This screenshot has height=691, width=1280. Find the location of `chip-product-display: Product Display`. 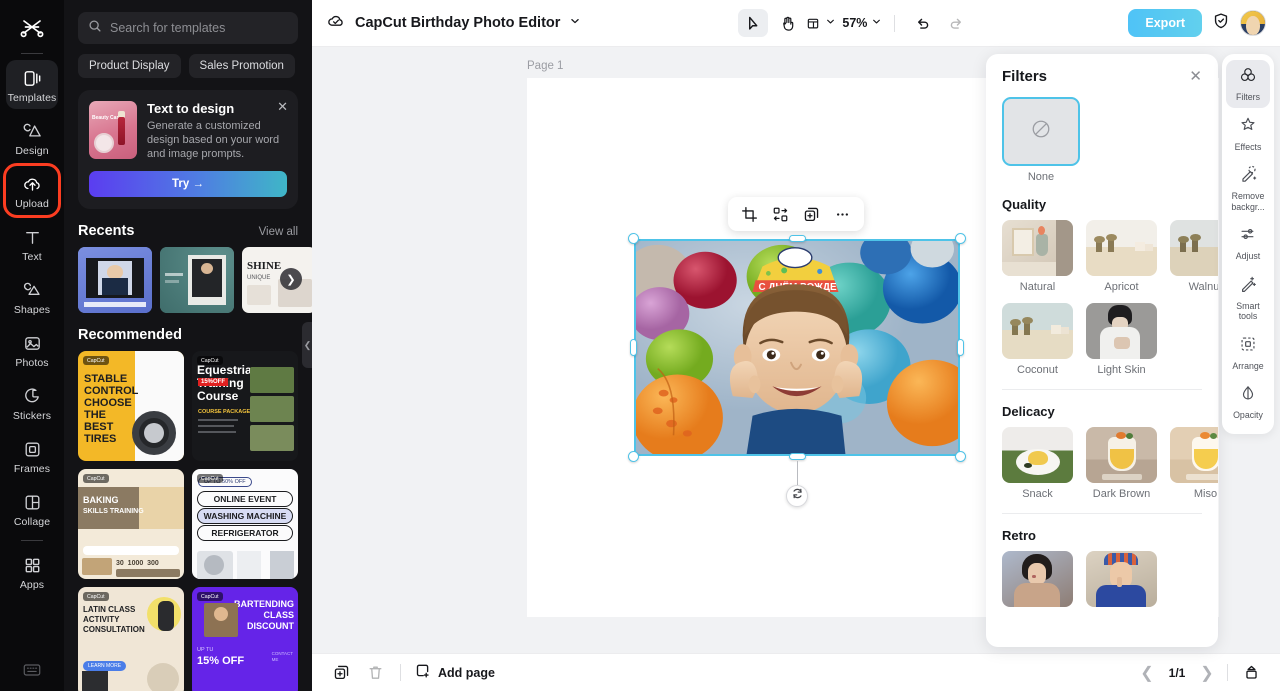

chip-product-display: Product Display is located at coordinates (129, 66).